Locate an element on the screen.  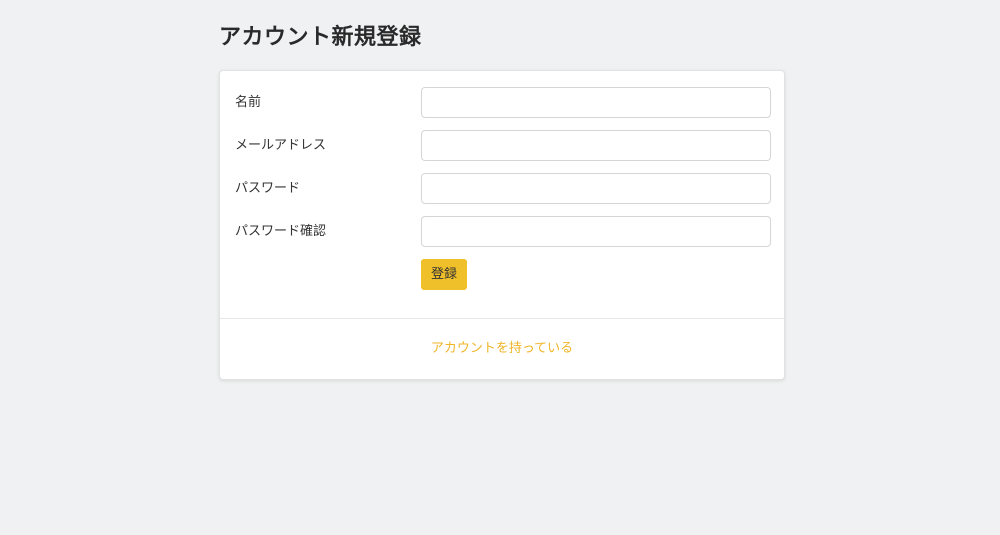
name-row: 名前 is located at coordinates (502, 102).